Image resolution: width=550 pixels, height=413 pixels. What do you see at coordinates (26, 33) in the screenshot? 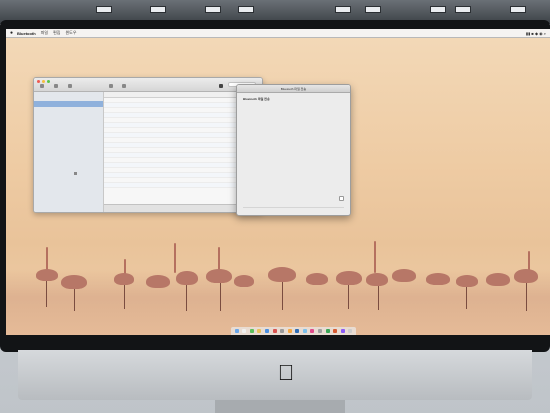
I see `menu-app-name: Bluetooth` at bounding box center [26, 33].